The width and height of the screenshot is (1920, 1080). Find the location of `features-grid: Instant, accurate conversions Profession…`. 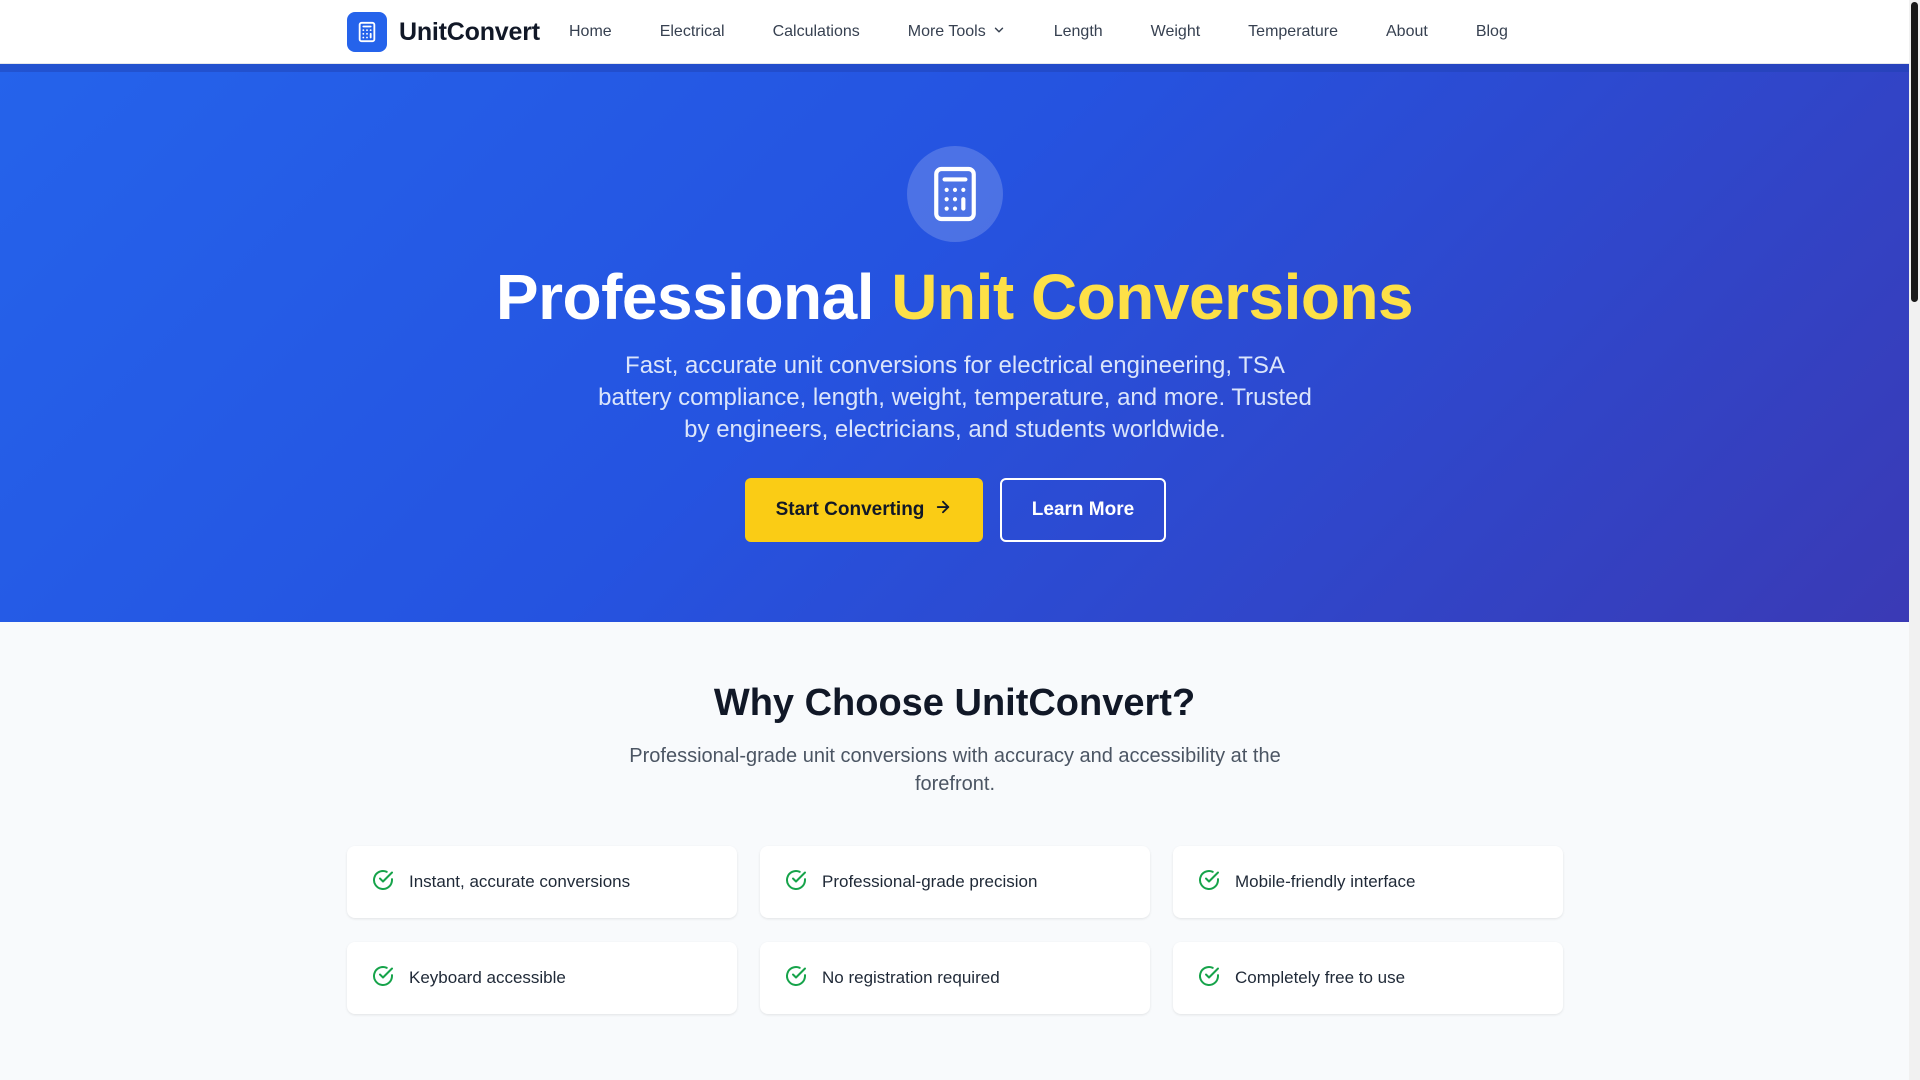

features-grid: Instant, accurate conversions Profession… is located at coordinates (955, 930).